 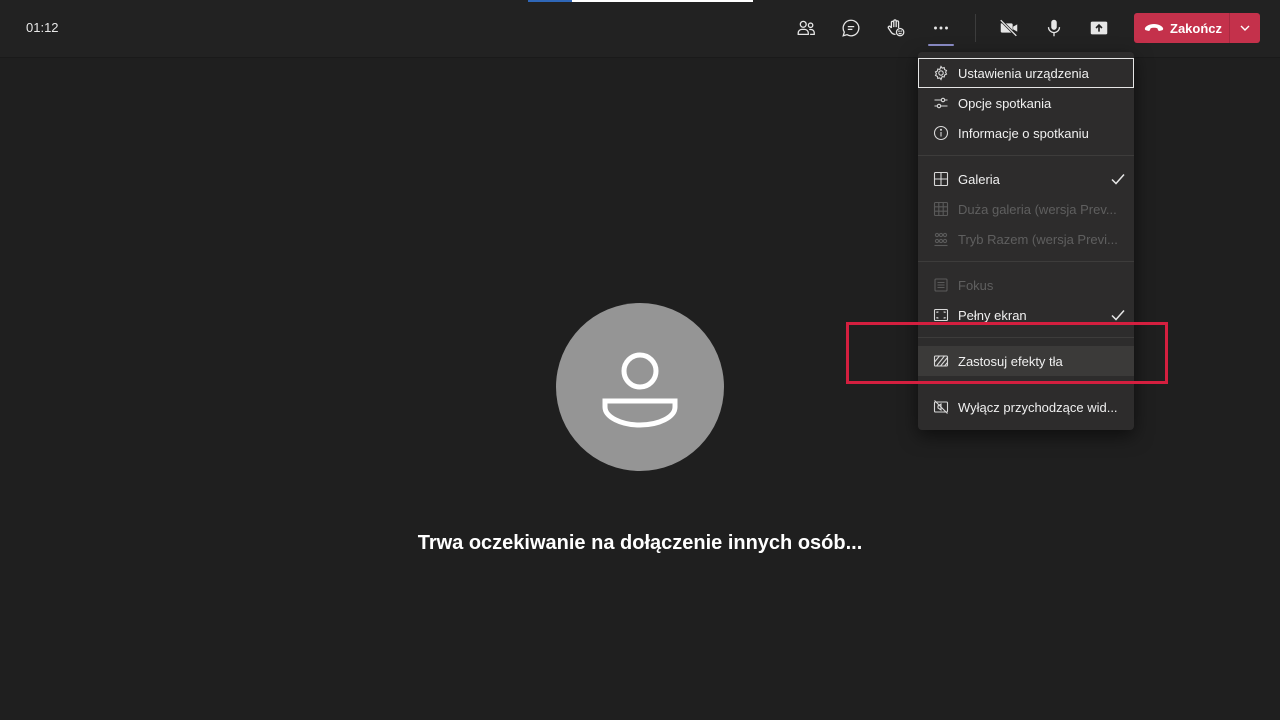 I want to click on toolbar-divider, so click(x=975, y=28).